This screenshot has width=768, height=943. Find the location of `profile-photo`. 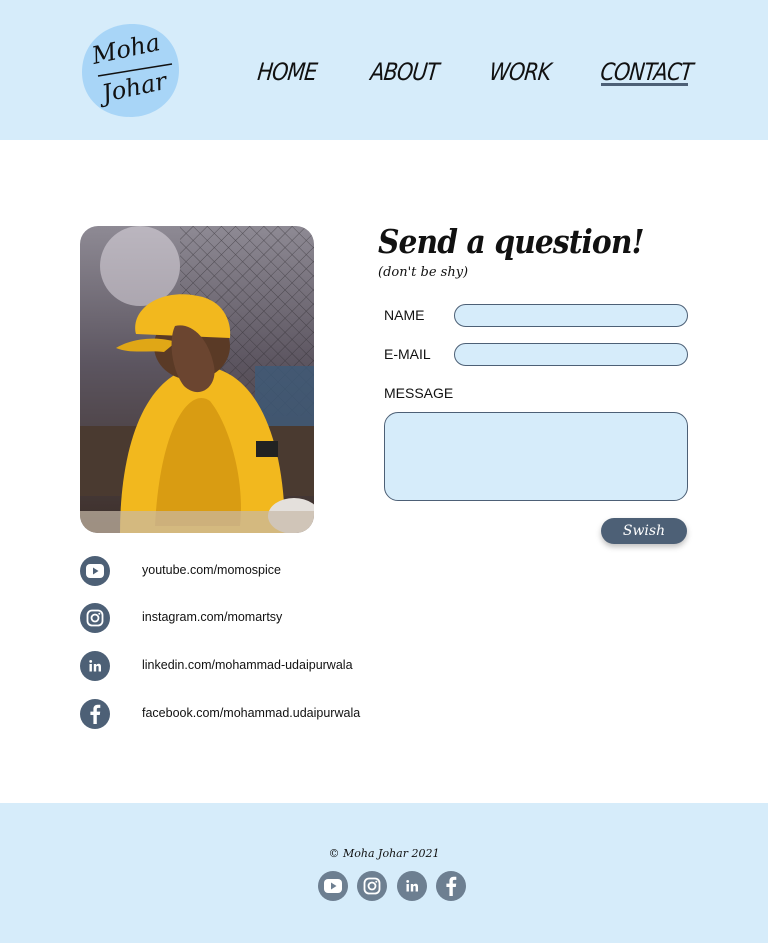

profile-photo is located at coordinates (197, 379).